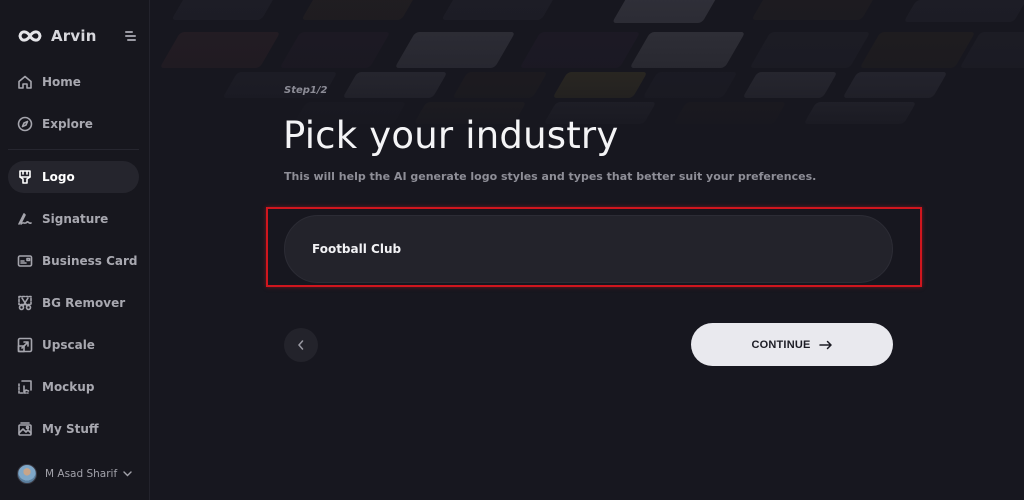  What do you see at coordinates (68, 345) in the screenshot?
I see `sidebar-item-label: Upscale` at bounding box center [68, 345].